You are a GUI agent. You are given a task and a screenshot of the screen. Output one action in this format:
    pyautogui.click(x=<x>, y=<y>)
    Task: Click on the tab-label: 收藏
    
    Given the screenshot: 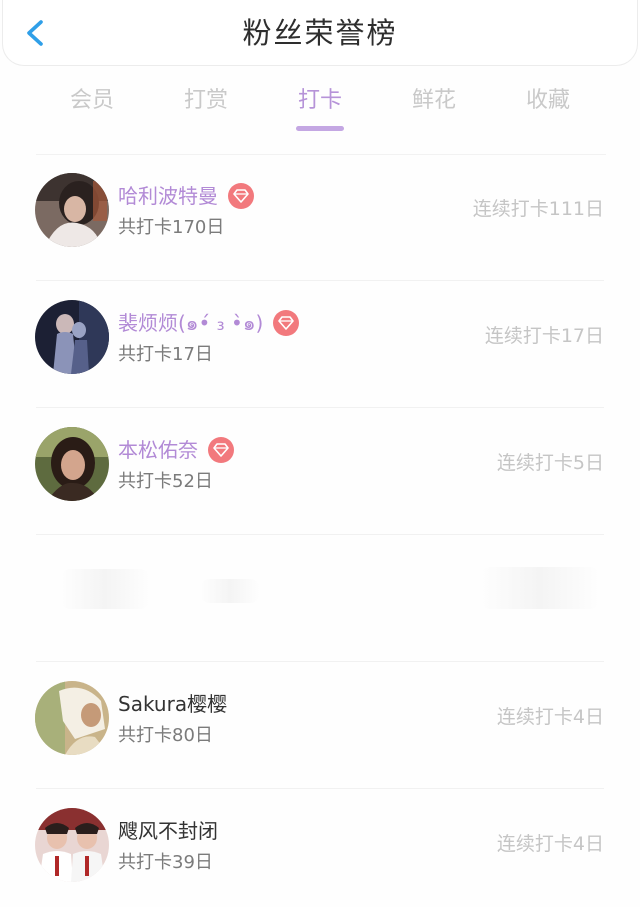 What is the action you would take?
    pyautogui.click(x=547, y=100)
    